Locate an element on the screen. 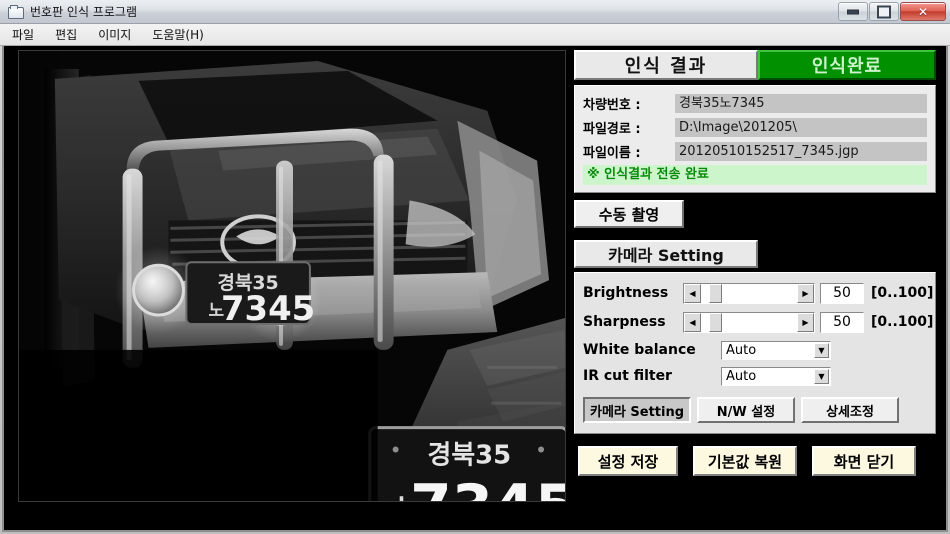  svg-text: 경북35 is located at coordinates (470, 455).